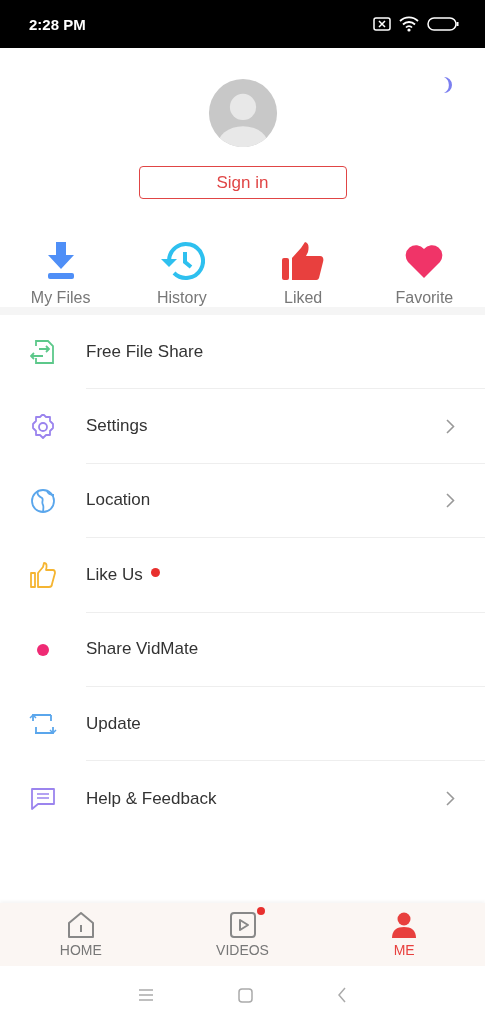 The height and width of the screenshot is (1024, 485). What do you see at coordinates (42, 724) in the screenshot?
I see `update-icon` at bounding box center [42, 724].